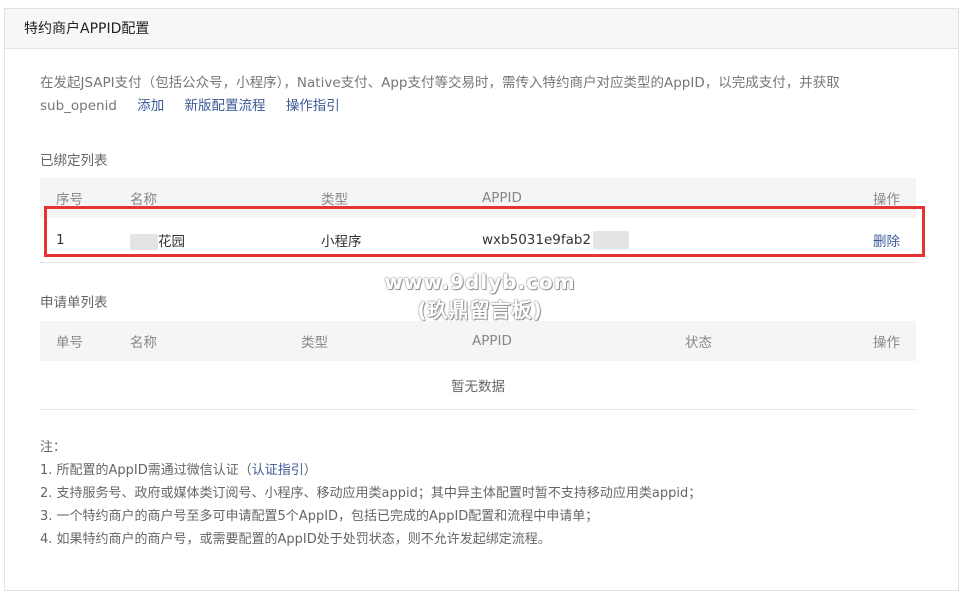  What do you see at coordinates (85, 341) in the screenshot?
I see `col-order-no: 单号` at bounding box center [85, 341].